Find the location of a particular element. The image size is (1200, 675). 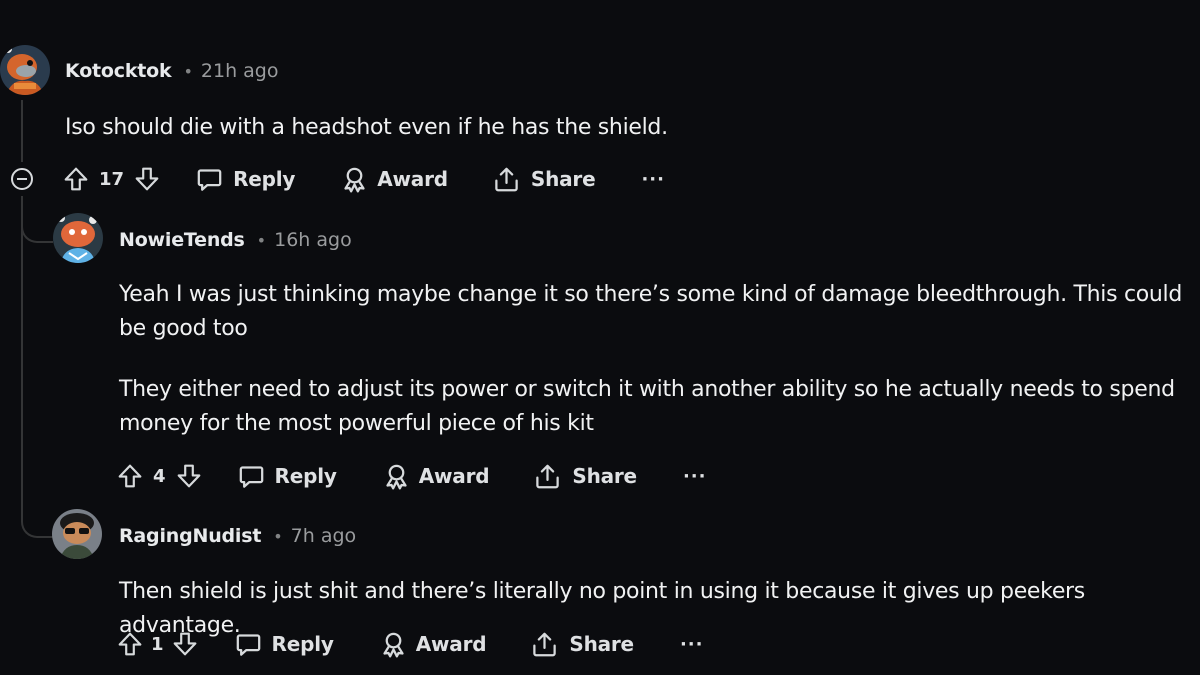

avatar-nowietends-icon is located at coordinates (78, 238).